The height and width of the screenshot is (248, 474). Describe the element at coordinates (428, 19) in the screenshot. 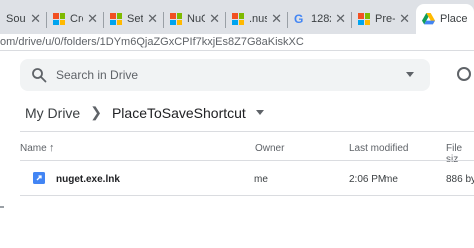

I see `drive-icon` at that location.